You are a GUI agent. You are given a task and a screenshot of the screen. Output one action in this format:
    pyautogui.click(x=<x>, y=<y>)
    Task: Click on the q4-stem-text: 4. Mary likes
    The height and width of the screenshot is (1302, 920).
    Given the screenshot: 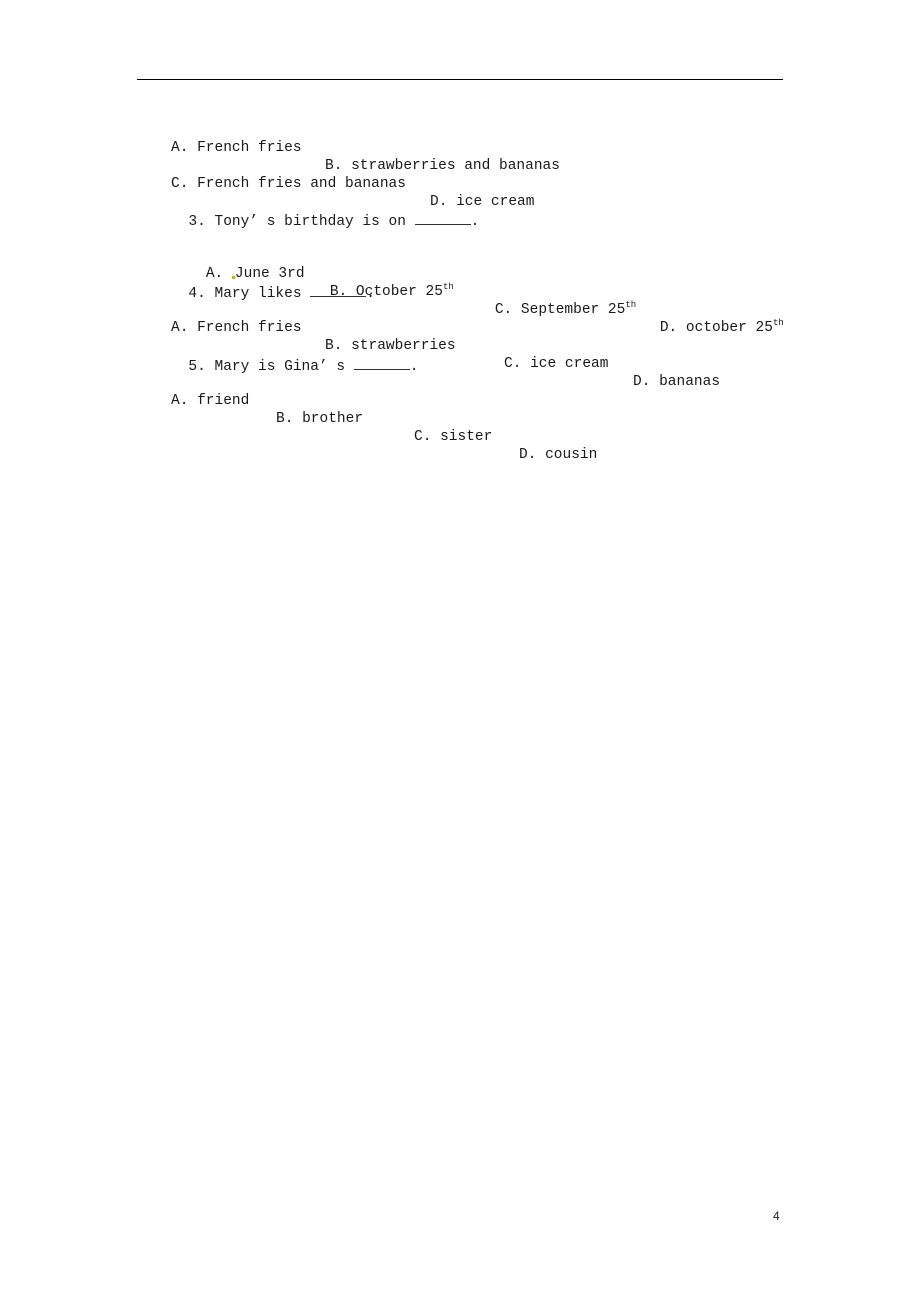 What is the action you would take?
    pyautogui.click(x=249, y=294)
    